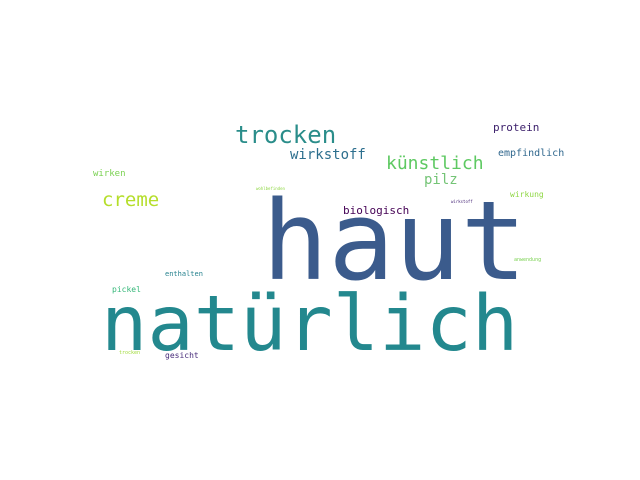  I want to click on word-wirkstoff: wirkstoff, so click(328, 155).